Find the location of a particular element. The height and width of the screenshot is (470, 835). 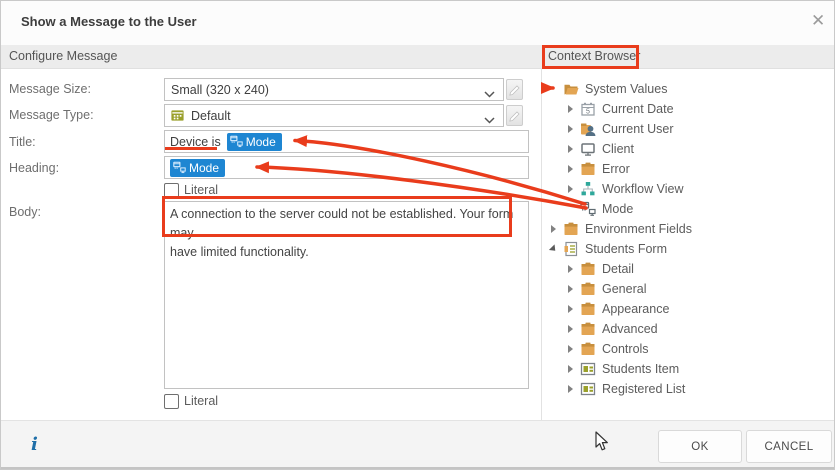

tree-item-label: Current User is located at coordinates (638, 129).